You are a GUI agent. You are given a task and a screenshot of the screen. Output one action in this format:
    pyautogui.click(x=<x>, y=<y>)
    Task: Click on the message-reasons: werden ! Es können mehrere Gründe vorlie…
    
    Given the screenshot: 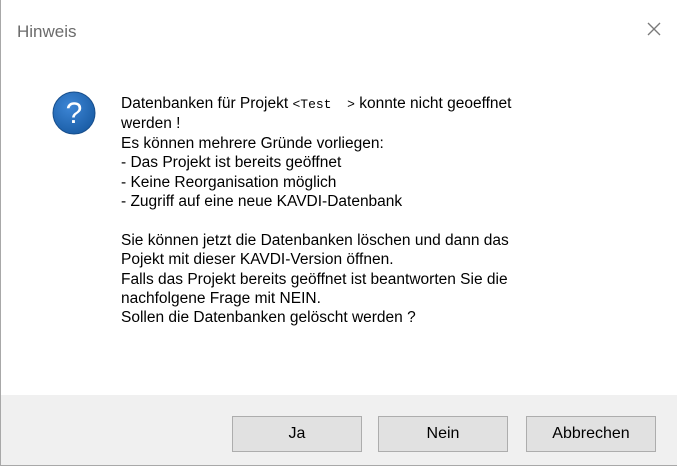 What is the action you would take?
    pyautogui.click(x=262, y=163)
    